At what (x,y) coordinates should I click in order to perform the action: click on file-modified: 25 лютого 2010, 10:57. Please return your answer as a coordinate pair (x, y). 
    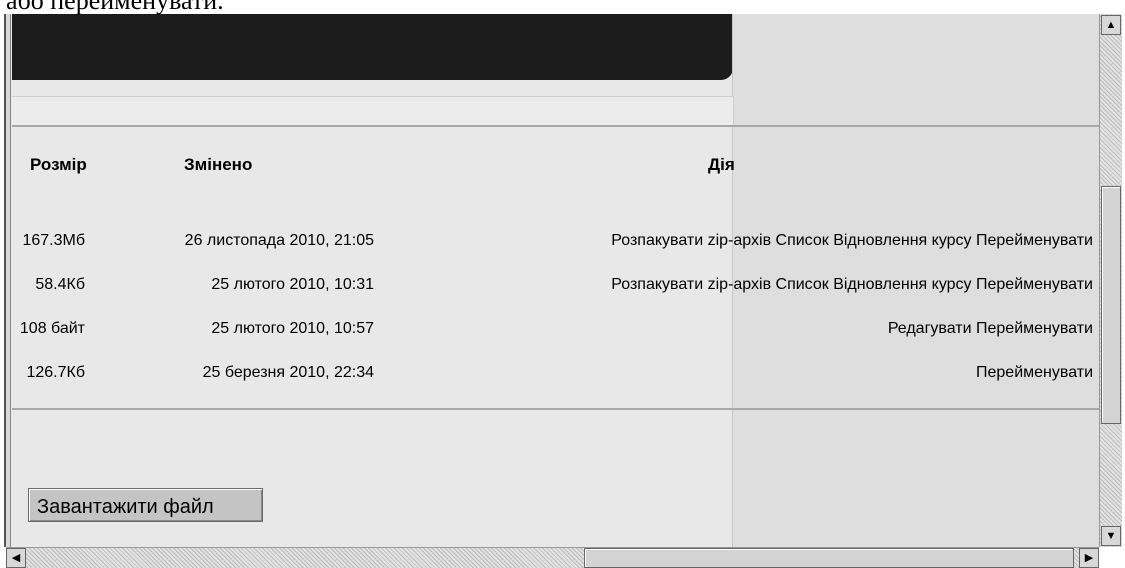
    Looking at the image, I should click on (292, 328).